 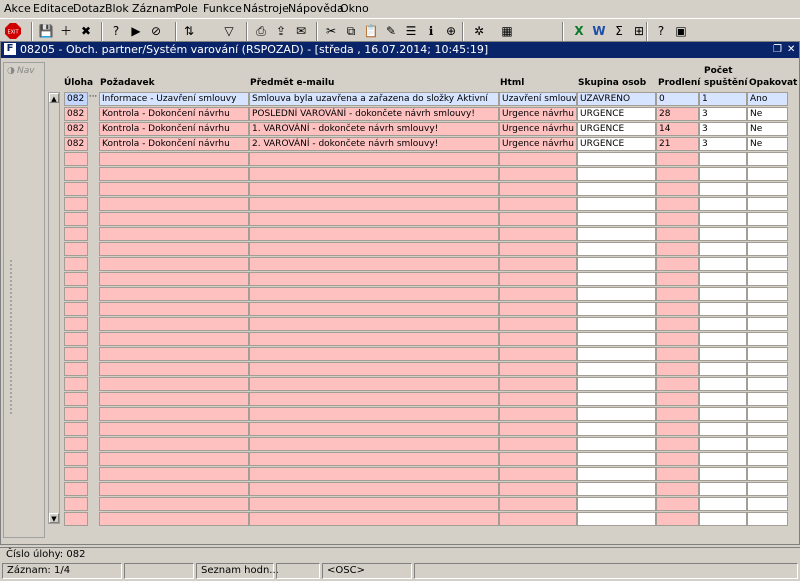 What do you see at coordinates (154, 8) in the screenshot?
I see `menu-záznam: Záznam` at bounding box center [154, 8].